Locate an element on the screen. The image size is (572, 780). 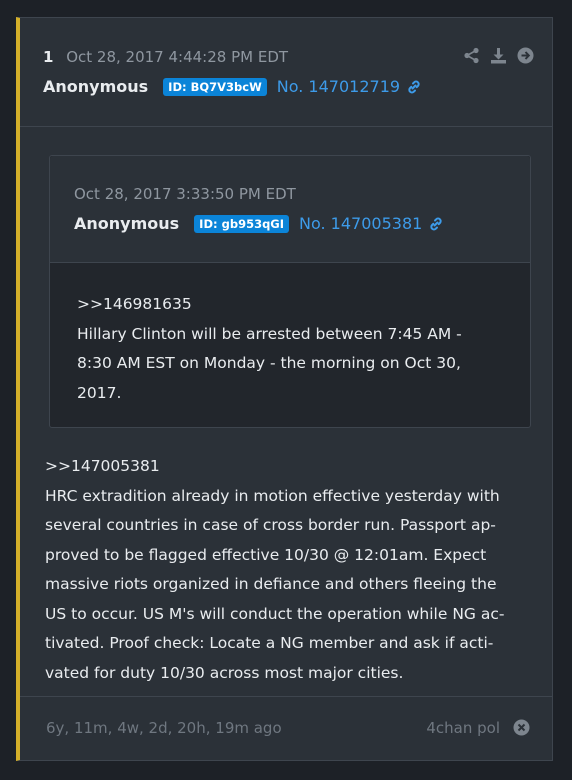
quoted-post-date: Oct 28, 2017 3:33:50 PM EDT is located at coordinates (185, 194).